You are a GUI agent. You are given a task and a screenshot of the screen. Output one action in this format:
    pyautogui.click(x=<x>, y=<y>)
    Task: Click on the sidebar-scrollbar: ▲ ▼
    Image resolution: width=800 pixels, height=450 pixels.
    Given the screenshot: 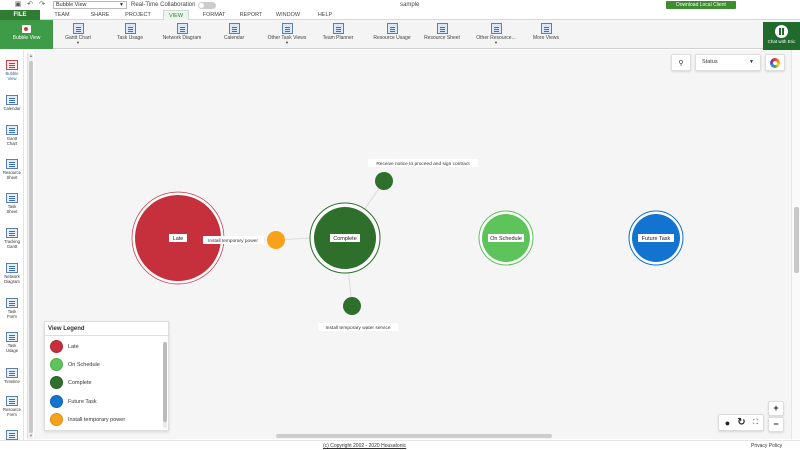 What is the action you would take?
    pyautogui.click(x=30, y=246)
    